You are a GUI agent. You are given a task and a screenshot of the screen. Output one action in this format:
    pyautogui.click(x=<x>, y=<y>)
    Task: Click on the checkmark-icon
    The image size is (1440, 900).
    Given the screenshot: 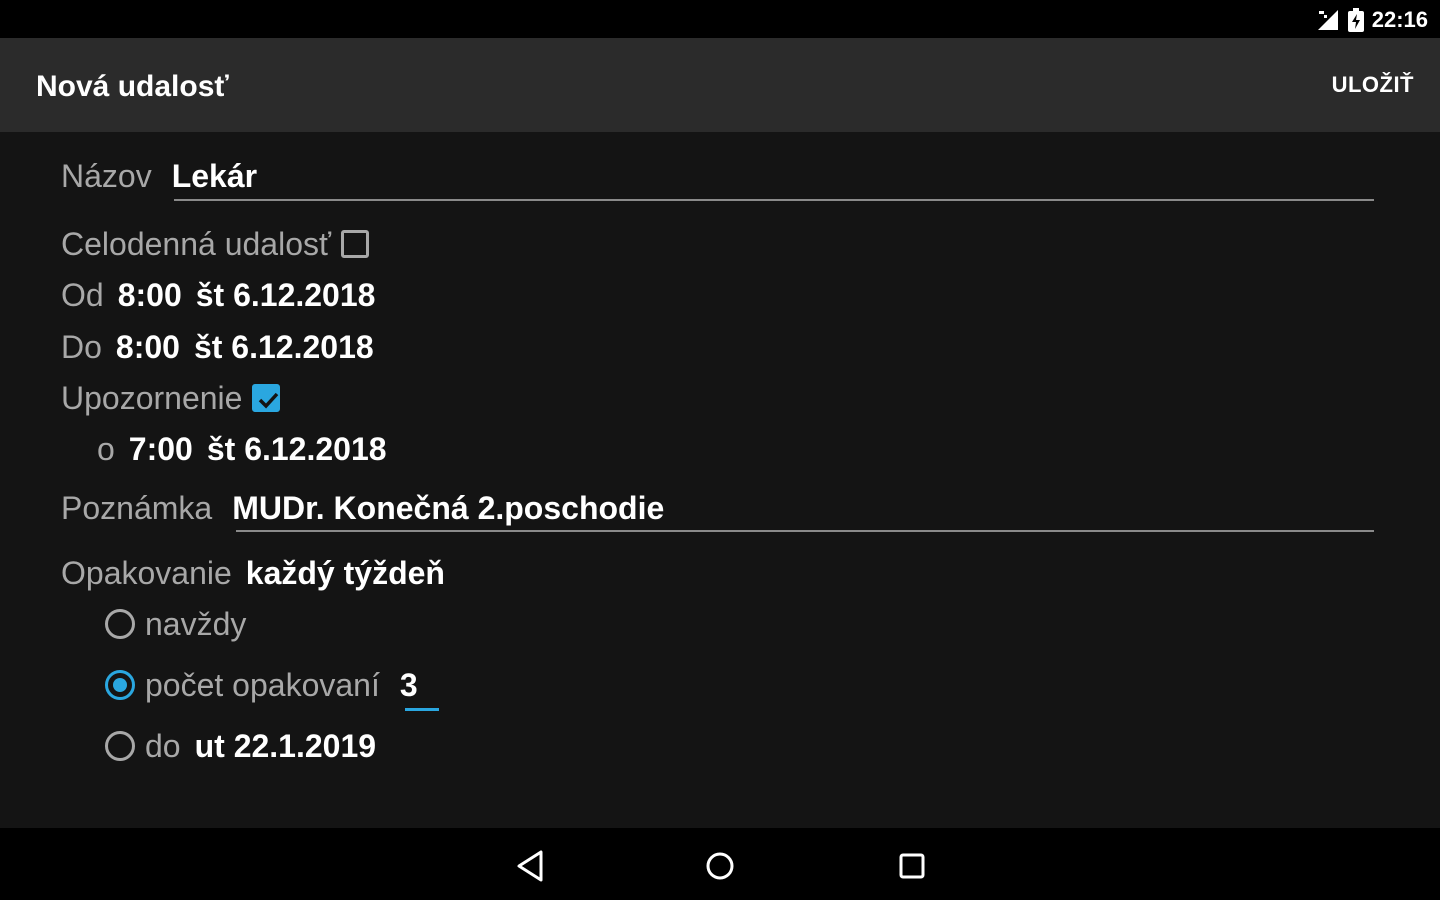 What is the action you would take?
    pyautogui.click(x=269, y=400)
    